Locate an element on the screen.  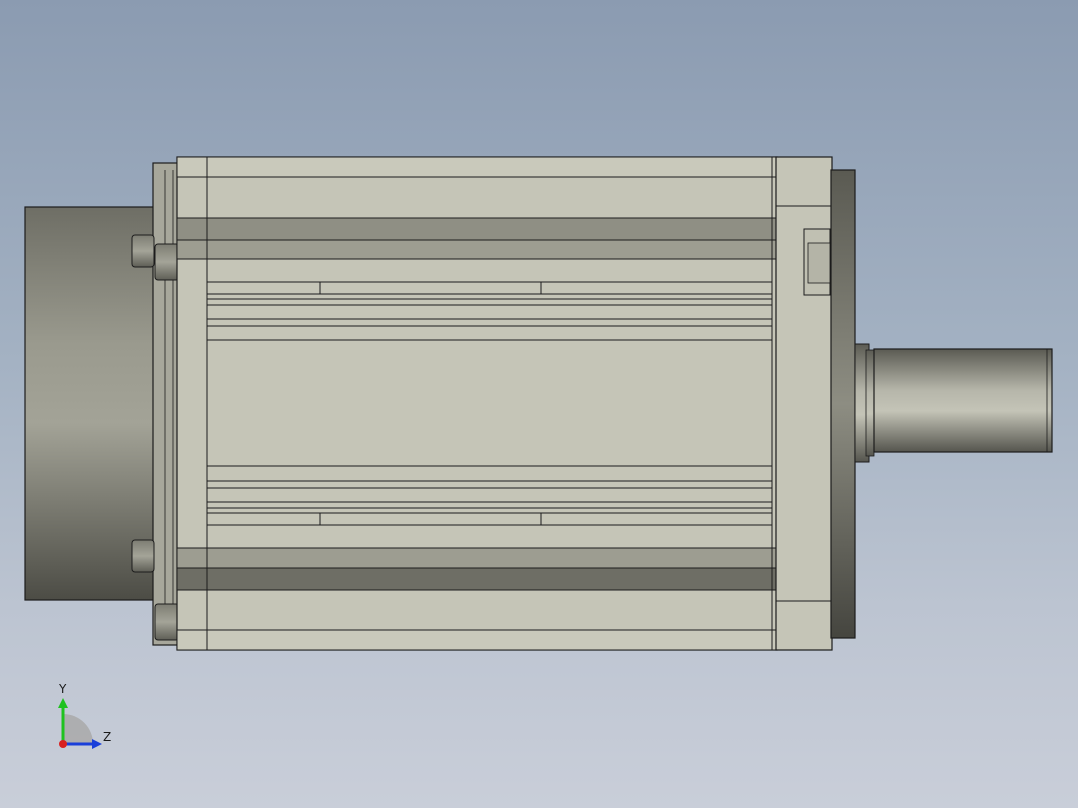
x-axis-dot-icon is located at coordinates (63, 744).